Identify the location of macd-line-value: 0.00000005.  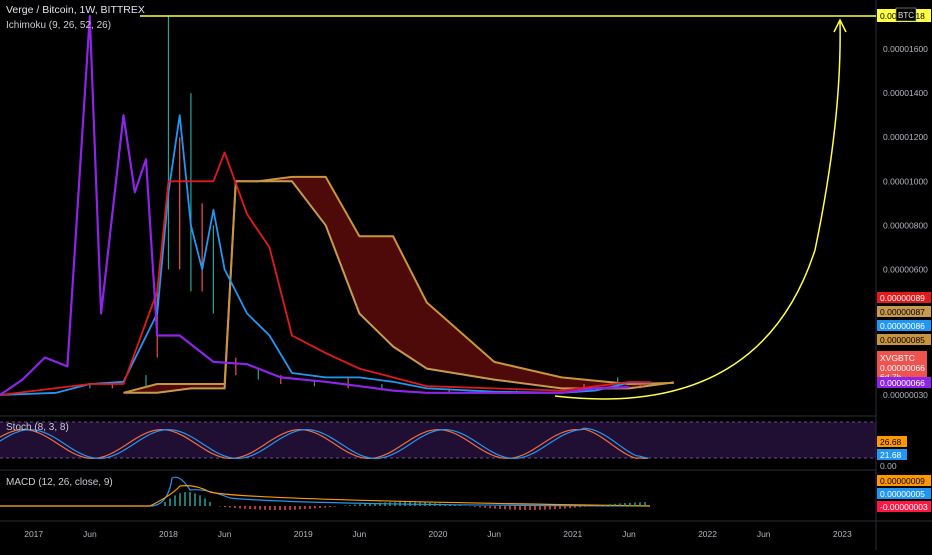
(902, 494).